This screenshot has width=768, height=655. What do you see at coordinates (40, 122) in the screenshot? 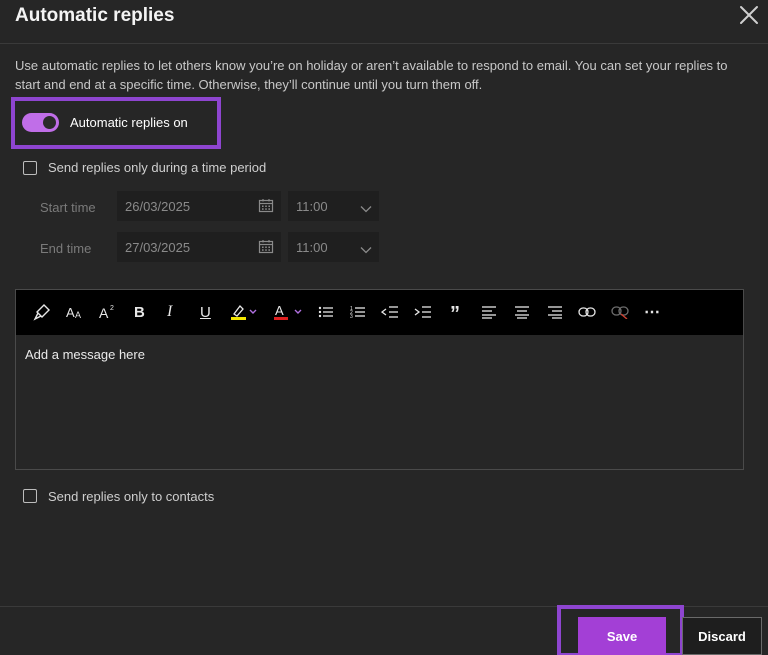
I see `auto-replies-toggle` at bounding box center [40, 122].